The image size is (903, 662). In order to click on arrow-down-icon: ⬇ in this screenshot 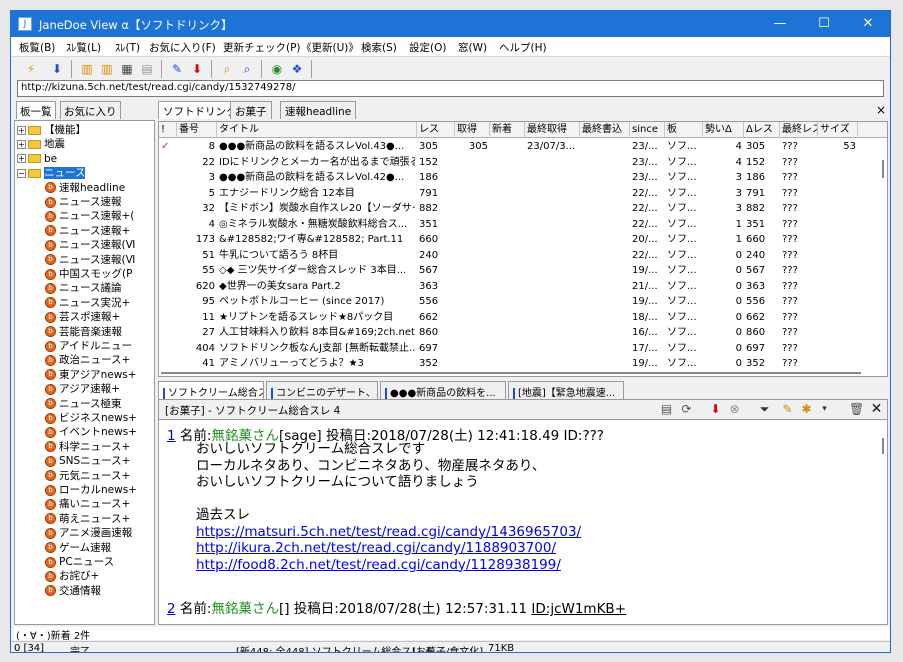, I will do `click(57, 69)`.